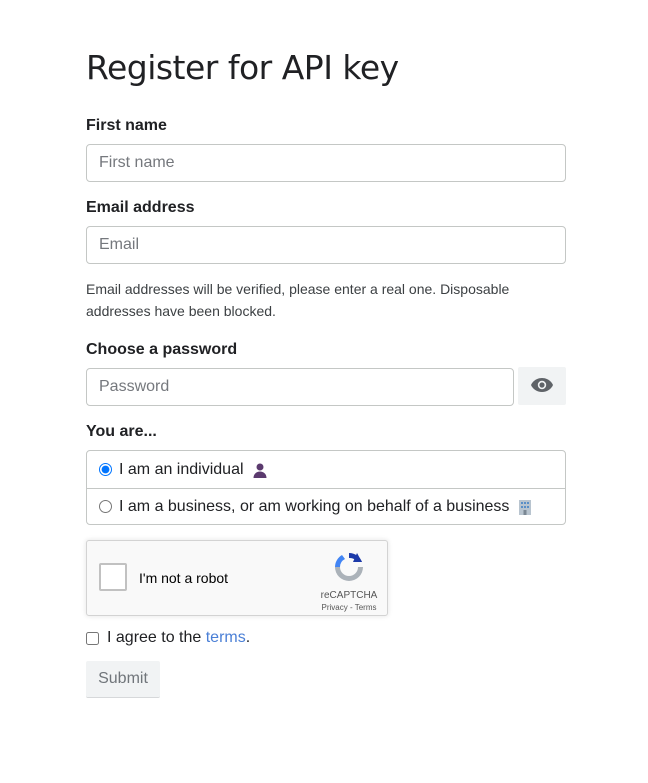  I want to click on radio-option-individual: I am an individual, so click(326, 470).